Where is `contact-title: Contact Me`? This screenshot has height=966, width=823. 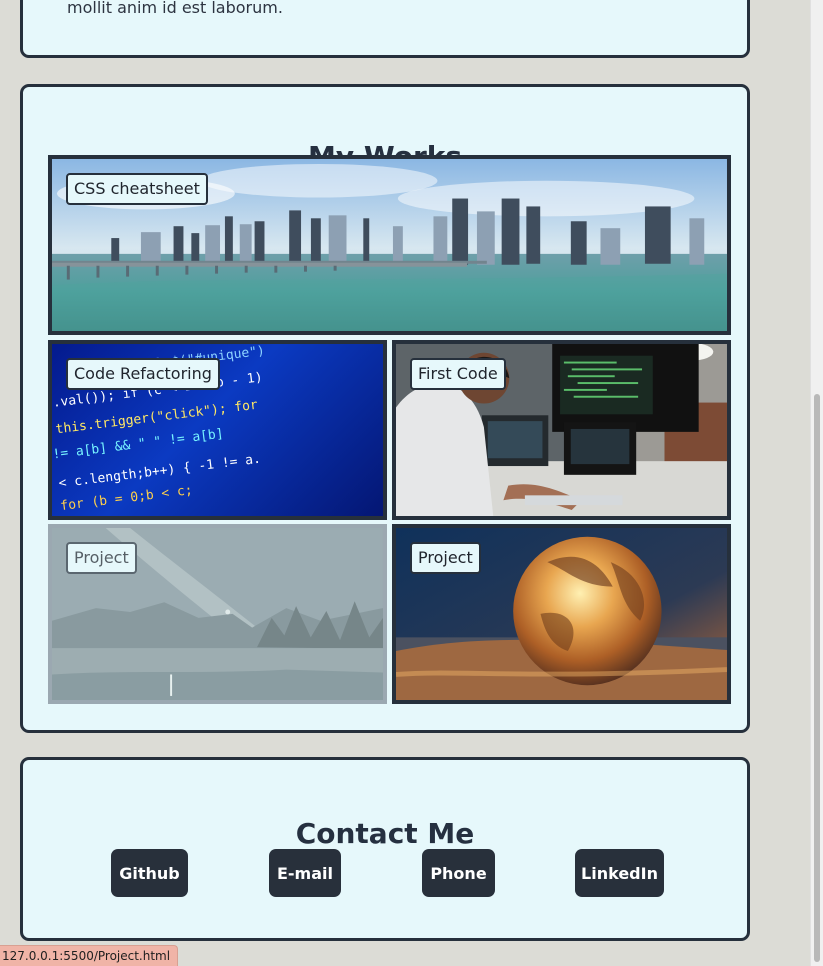
contact-title: Contact Me is located at coordinates (385, 834).